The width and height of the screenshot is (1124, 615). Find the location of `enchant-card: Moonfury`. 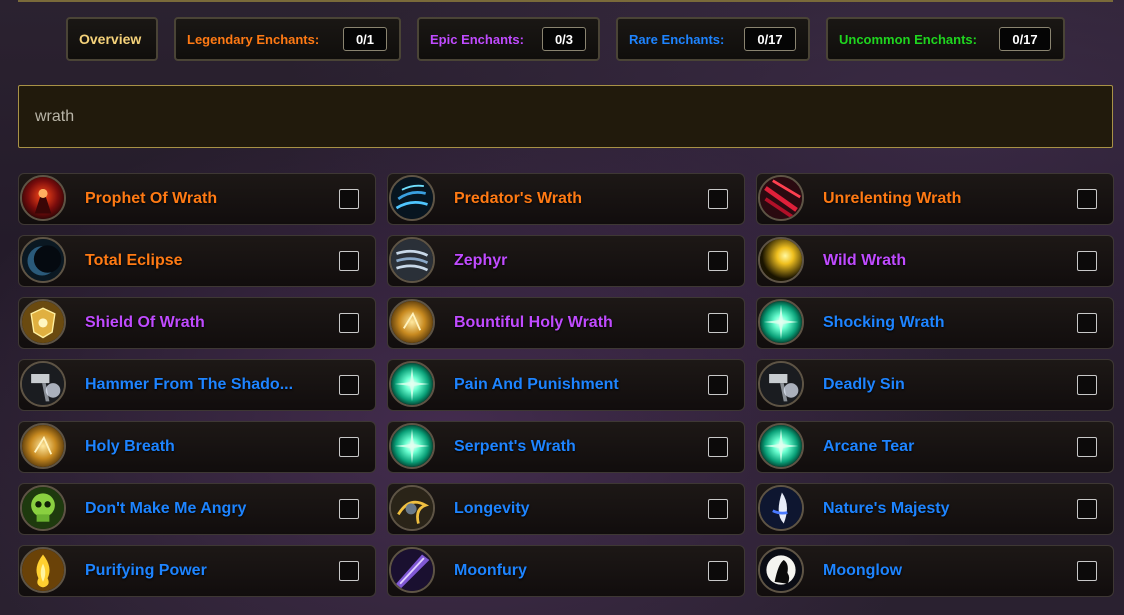

enchant-card: Moonfury is located at coordinates (566, 571).